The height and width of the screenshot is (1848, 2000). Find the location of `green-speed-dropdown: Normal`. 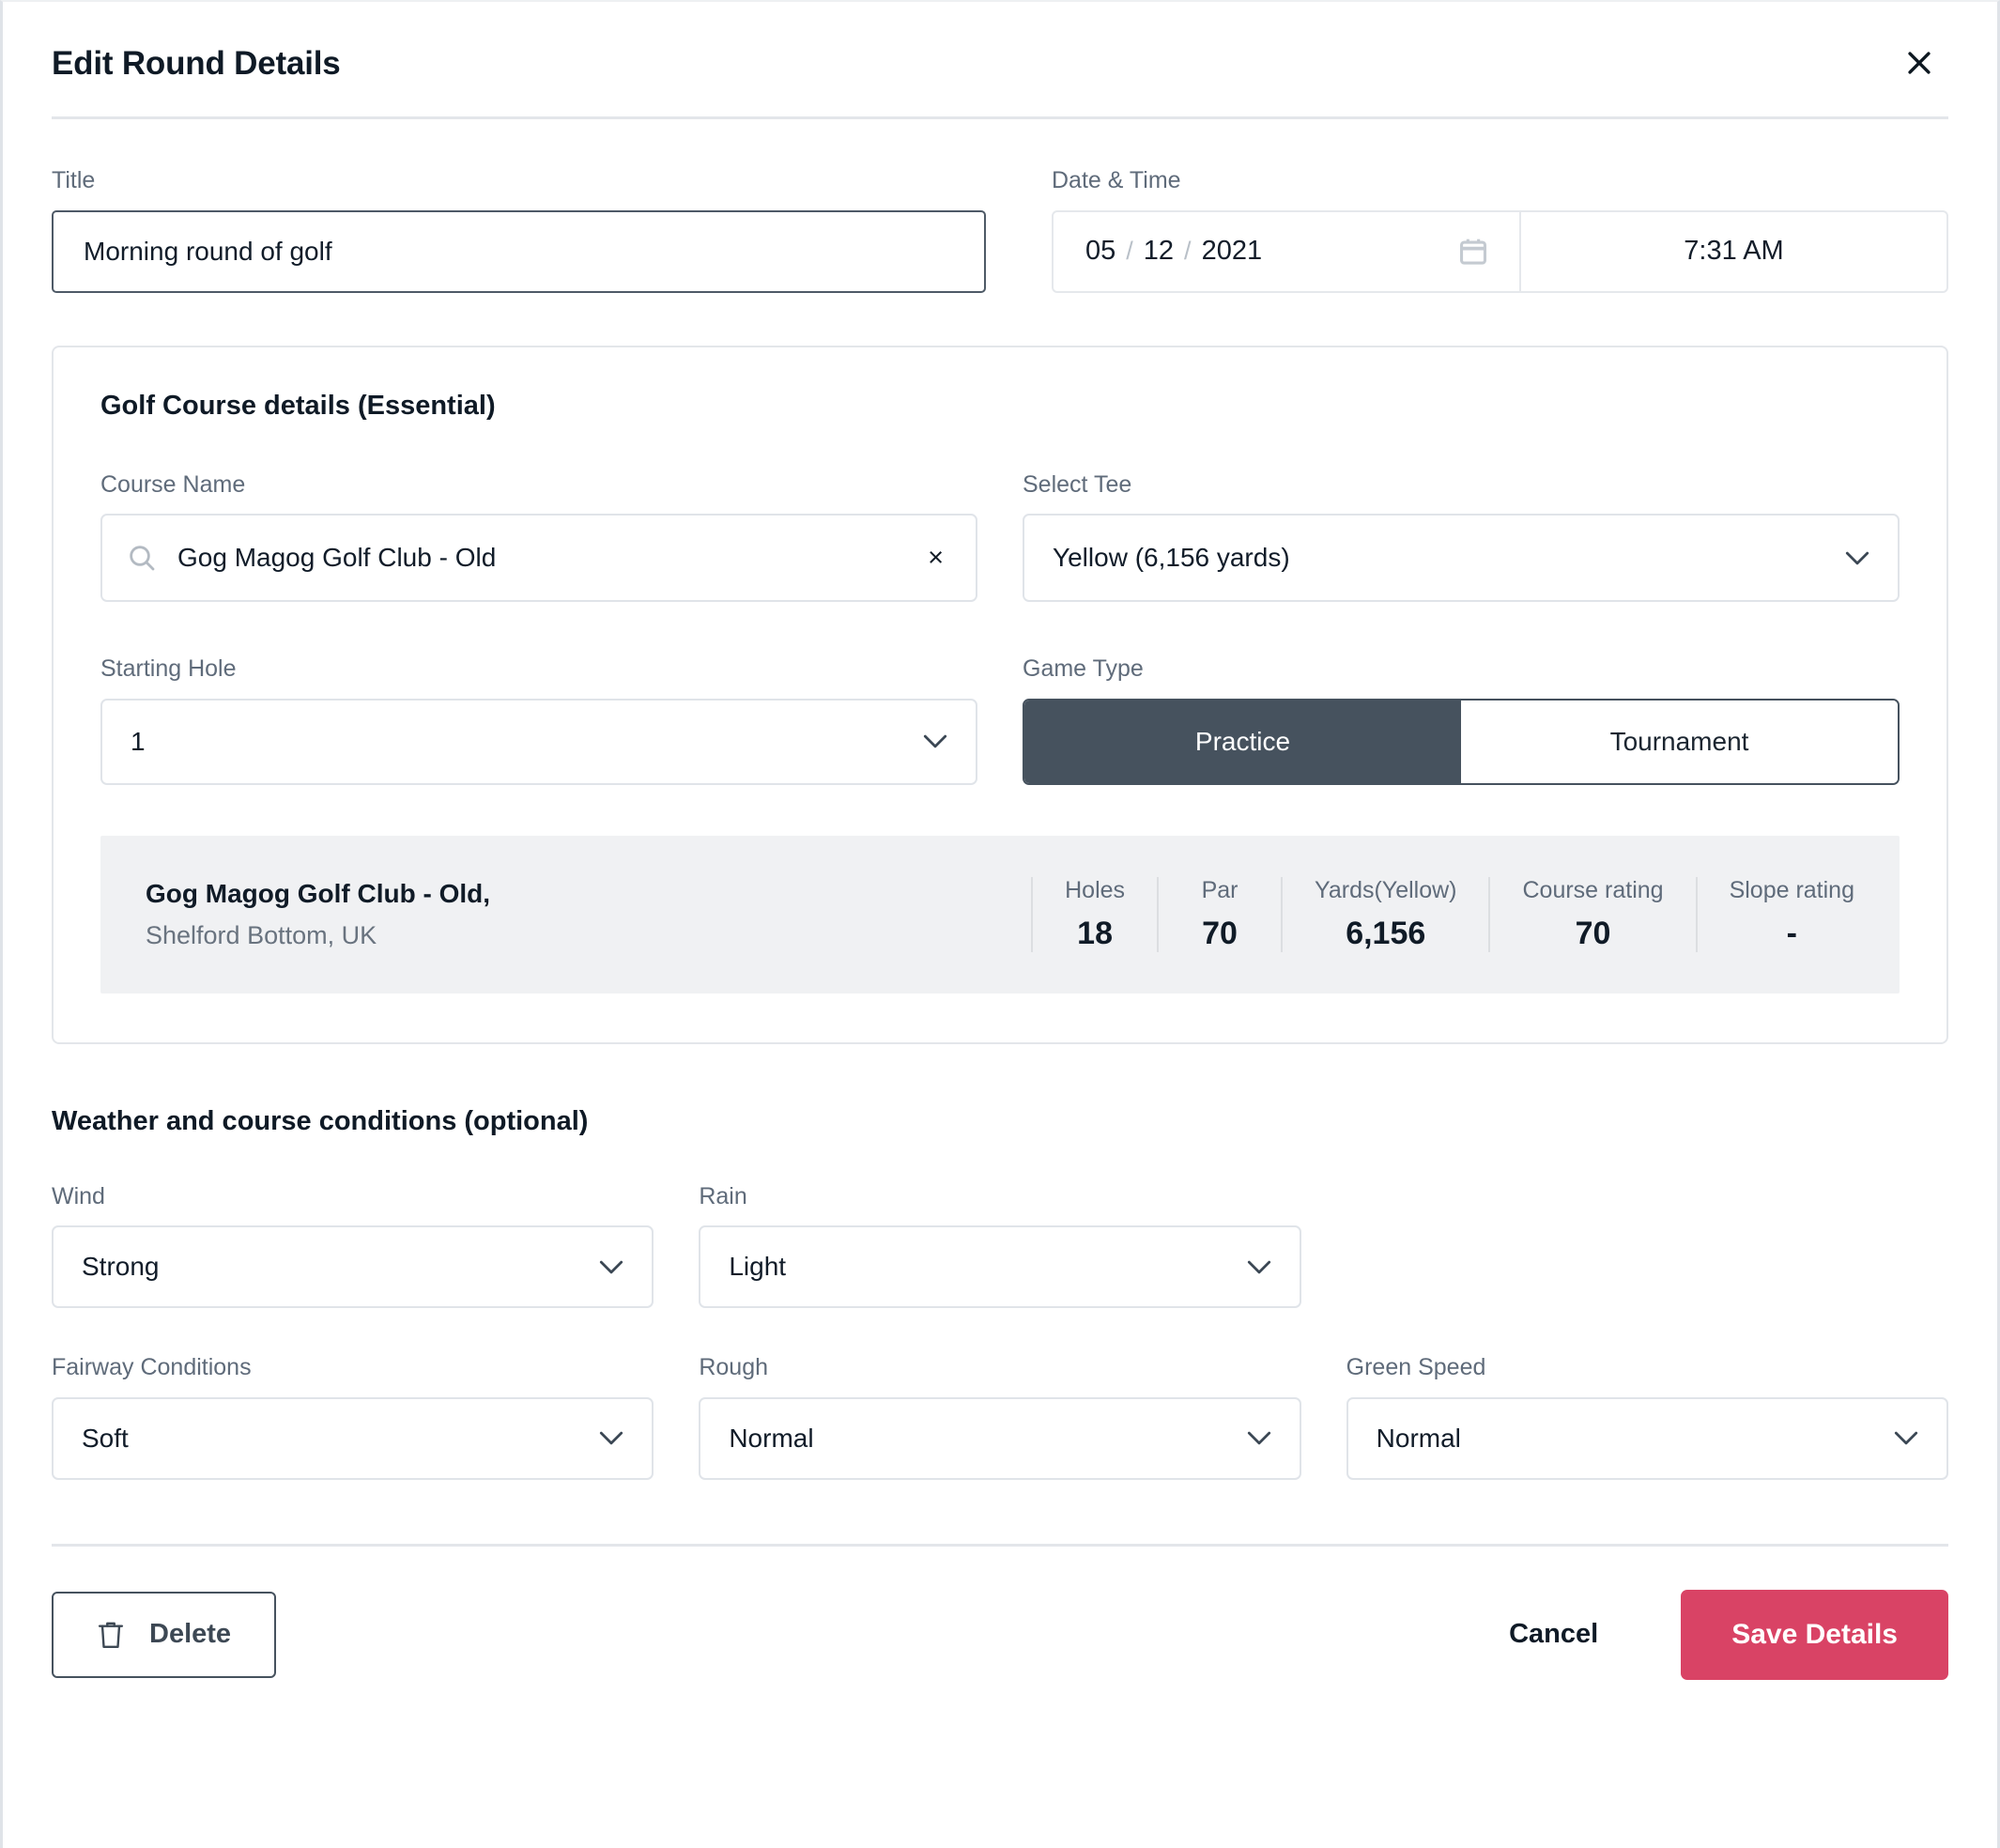

green-speed-dropdown: Normal is located at coordinates (1647, 1438).